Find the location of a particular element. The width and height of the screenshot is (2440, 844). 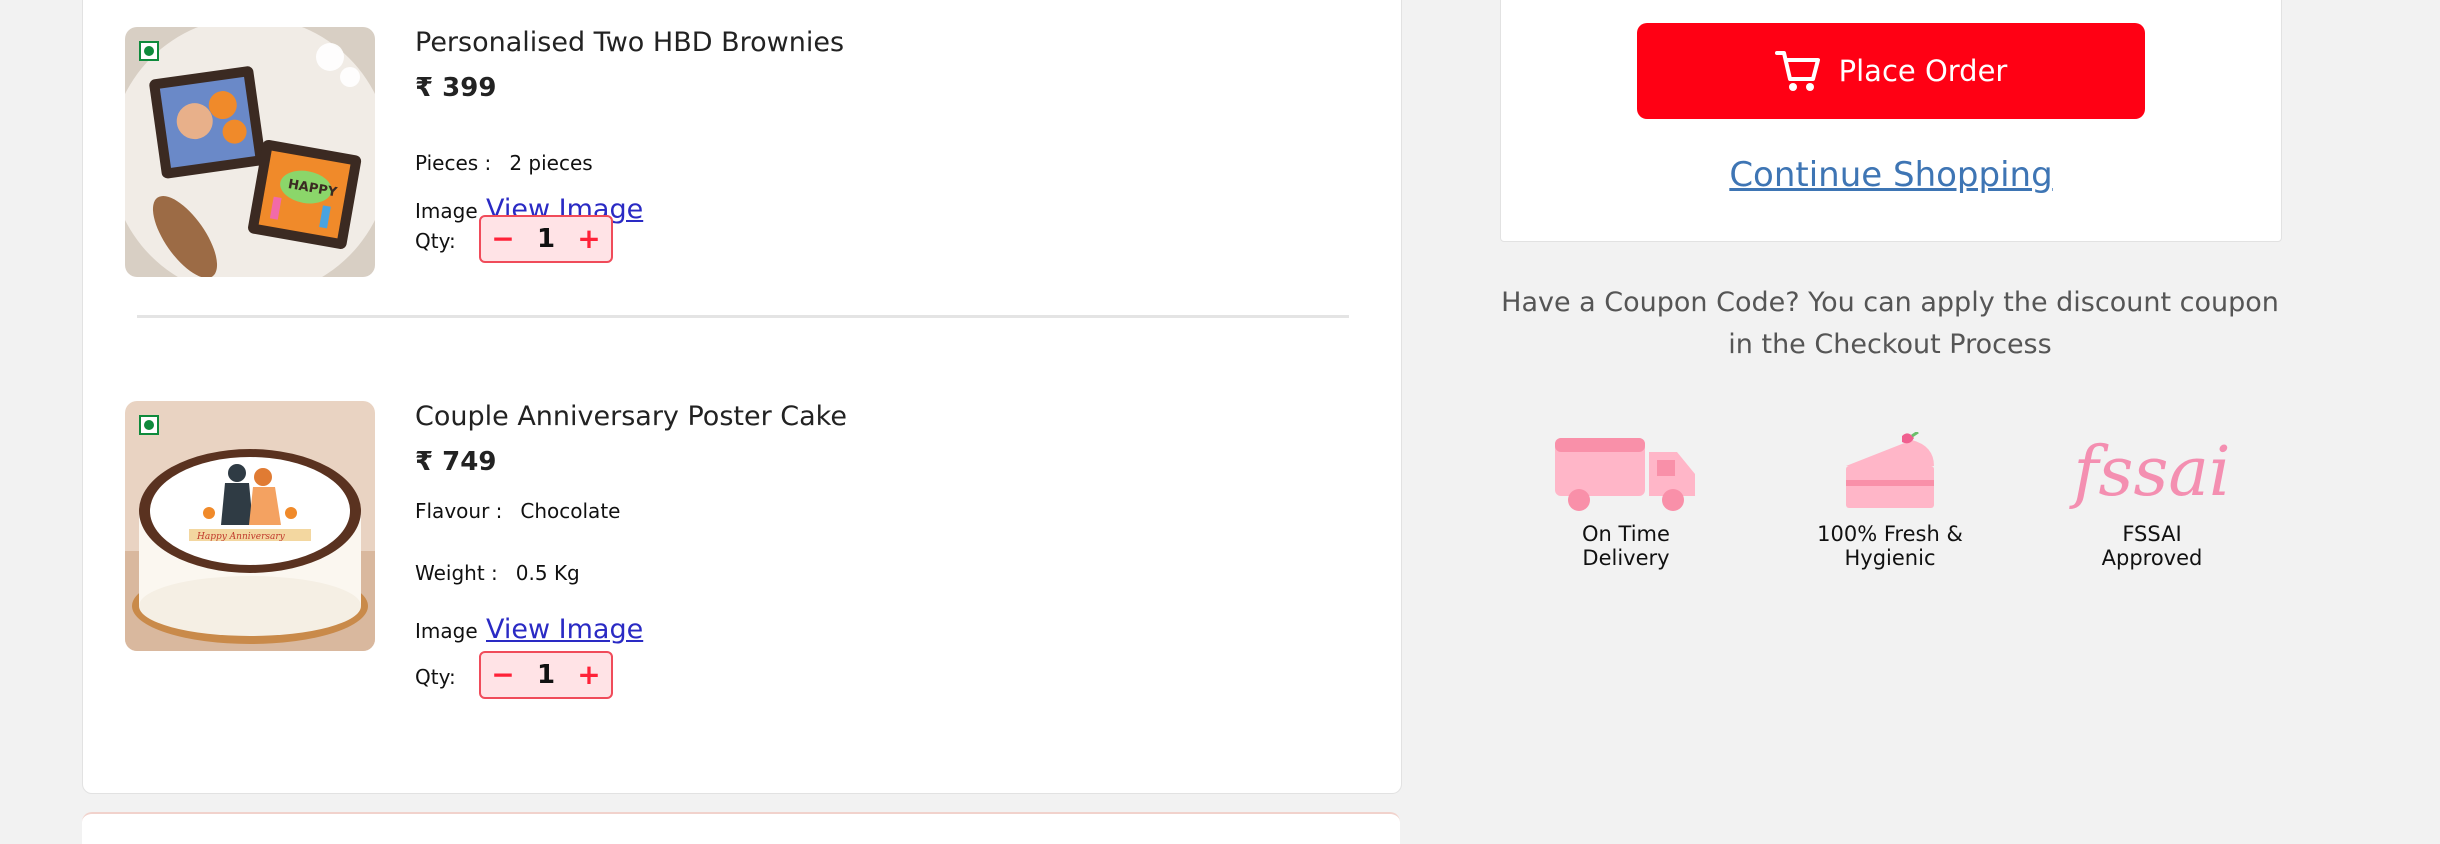

item-attribute-weight: Weight : 0.5 Kg is located at coordinates (497, 573).